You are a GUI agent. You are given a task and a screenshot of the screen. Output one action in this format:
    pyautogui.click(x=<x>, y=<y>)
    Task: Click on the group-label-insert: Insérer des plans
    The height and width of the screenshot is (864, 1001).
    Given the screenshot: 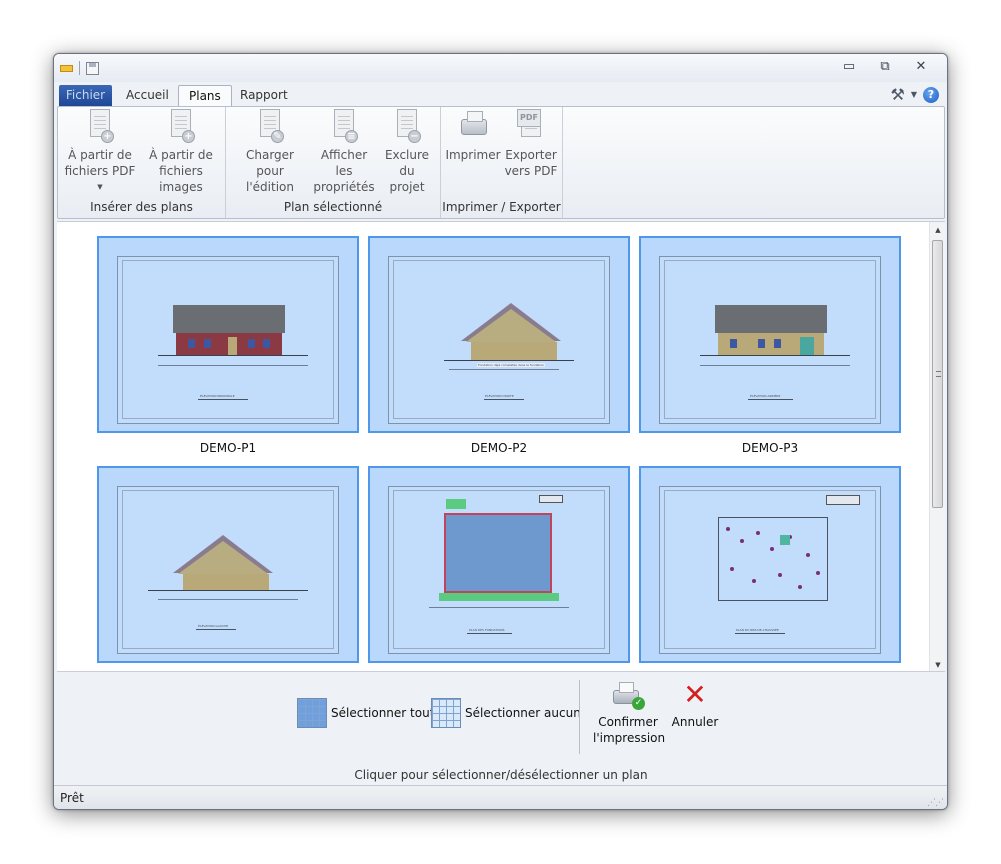 What is the action you would take?
    pyautogui.click(x=141, y=207)
    